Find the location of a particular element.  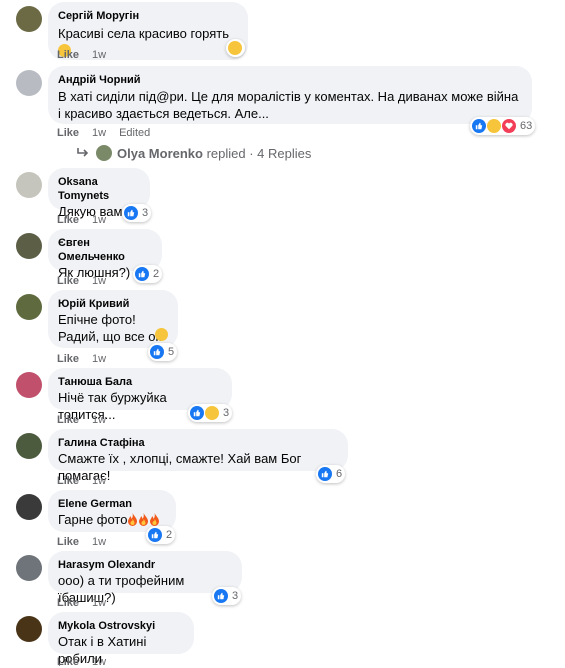

reaction-summary: 63 is located at coordinates (503, 126).